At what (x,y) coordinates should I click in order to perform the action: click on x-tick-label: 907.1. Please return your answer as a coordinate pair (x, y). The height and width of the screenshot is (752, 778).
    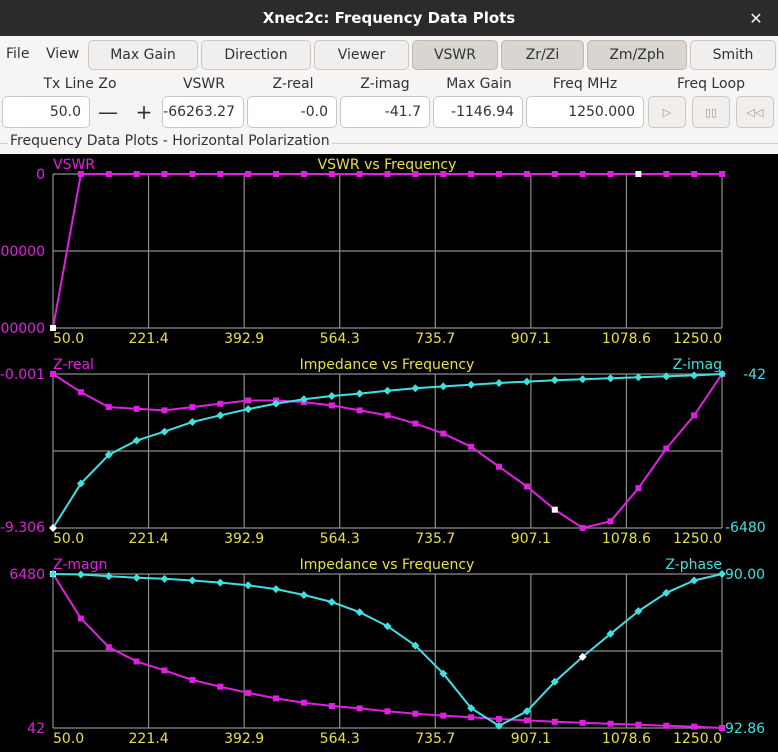
    Looking at the image, I should click on (531, 739).